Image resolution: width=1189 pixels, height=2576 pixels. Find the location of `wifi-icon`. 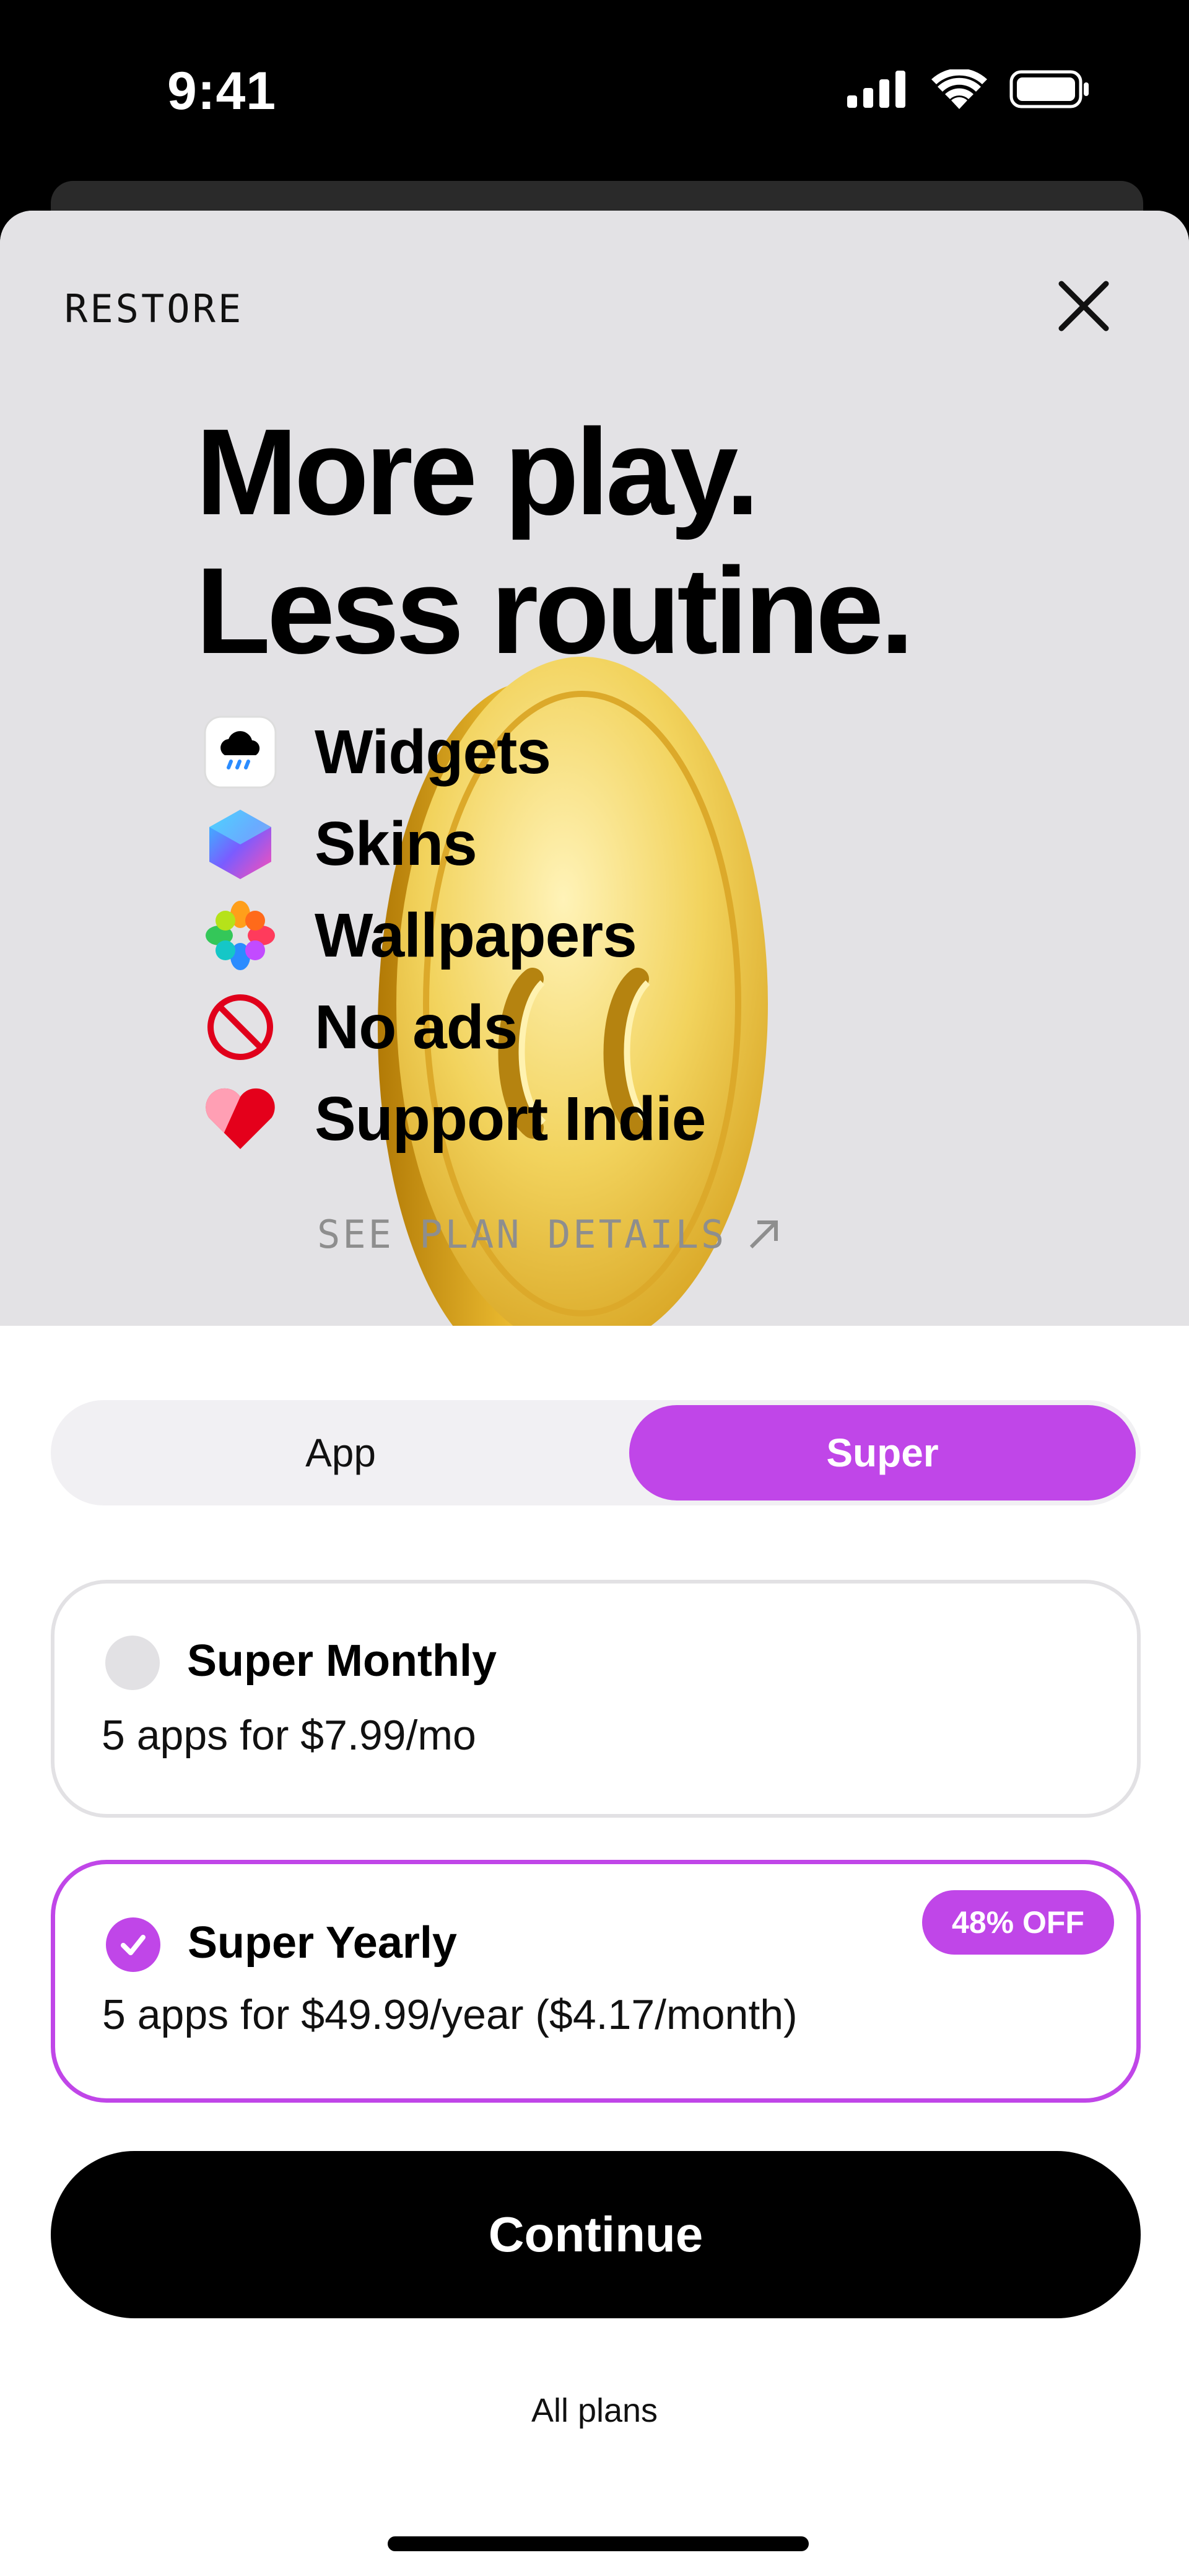

wifi-icon is located at coordinates (959, 89).